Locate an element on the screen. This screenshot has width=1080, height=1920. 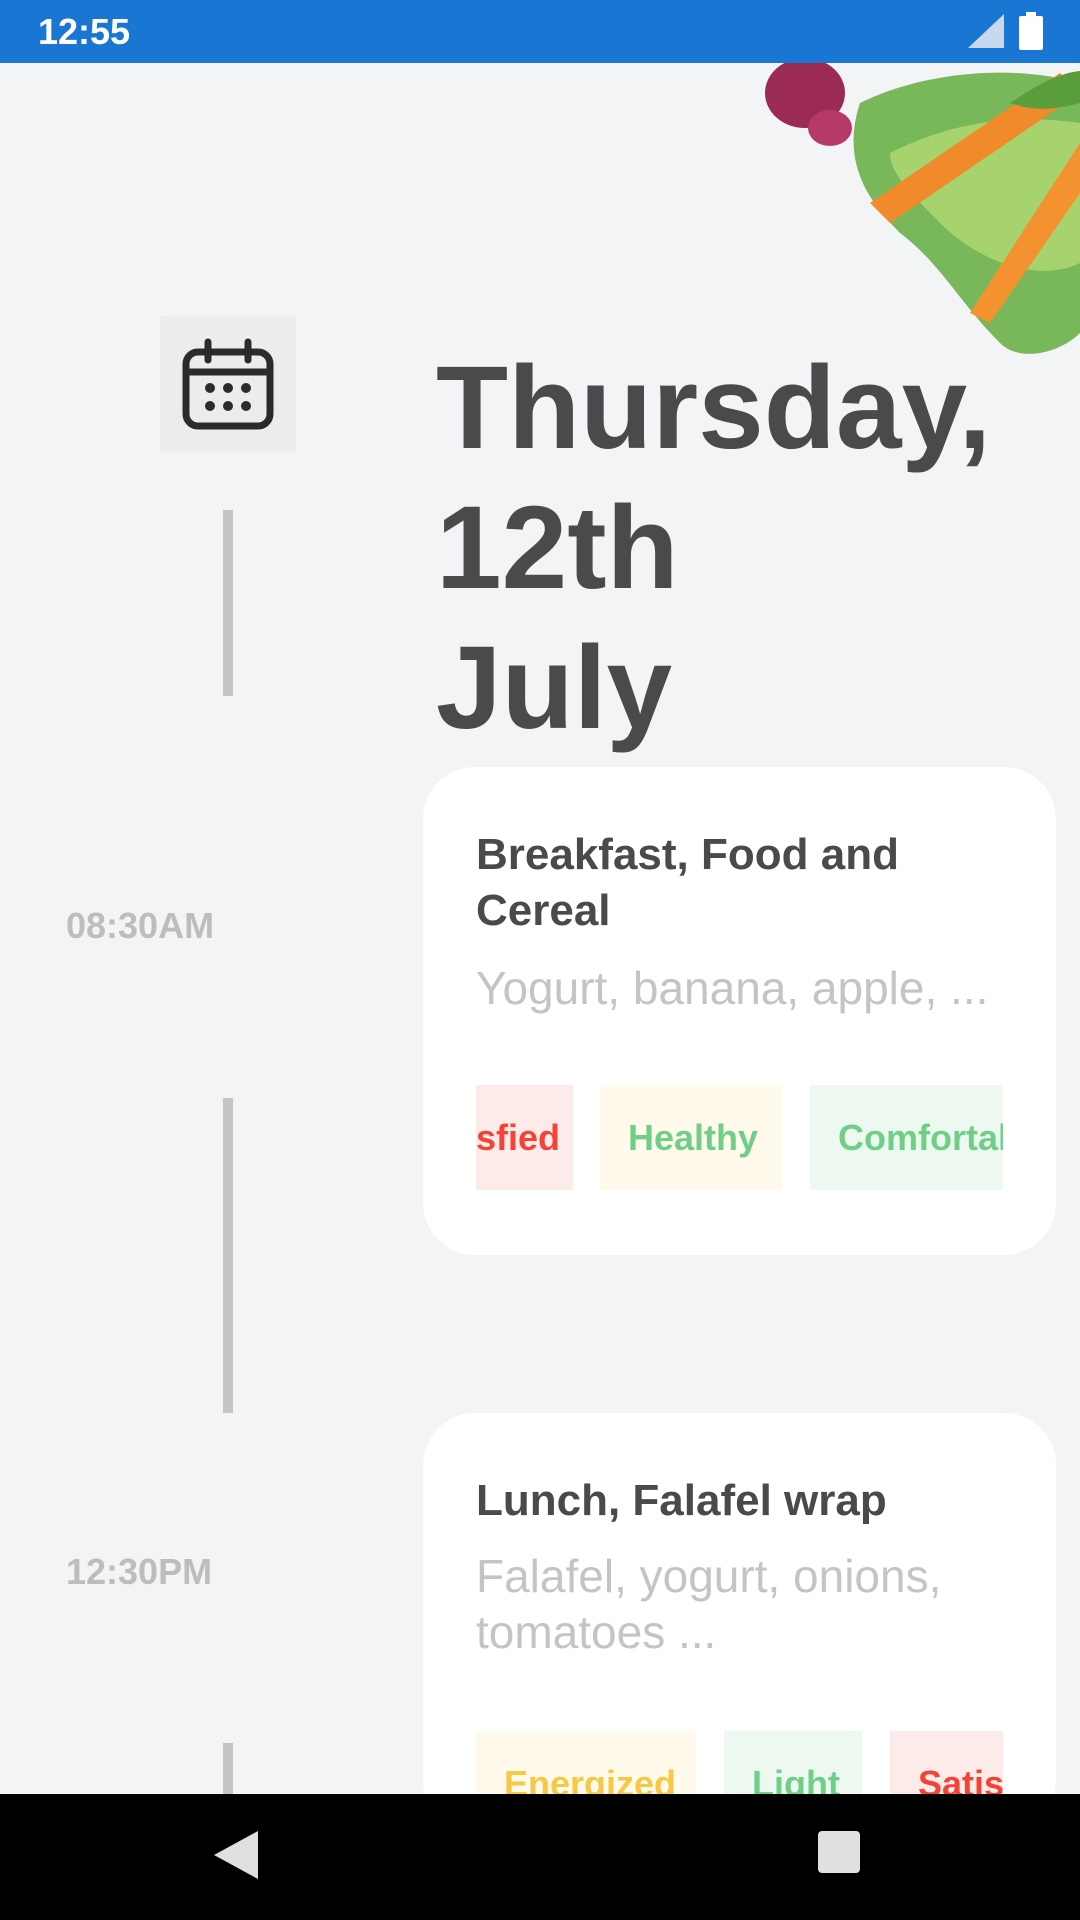
meal-title: Lunch, Falafel wrap is located at coordinates (681, 1500).